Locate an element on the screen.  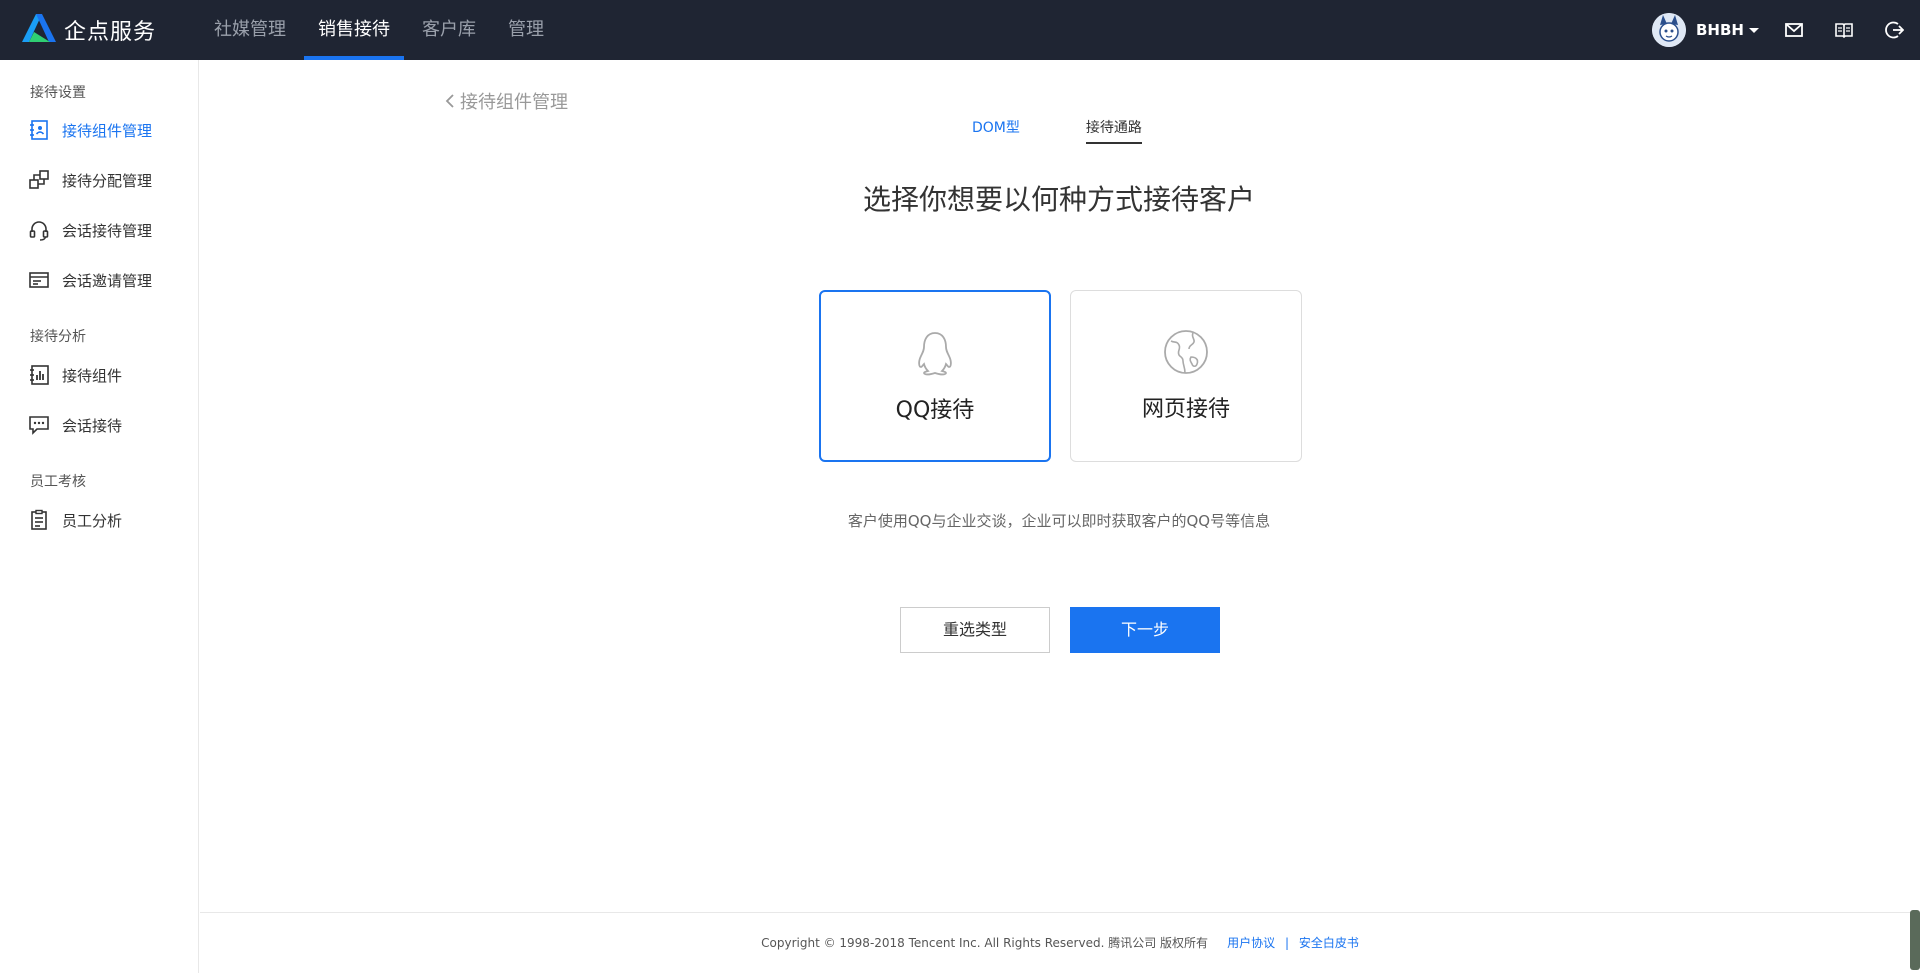
back-link-label: 接待组件管理 is located at coordinates (514, 102).